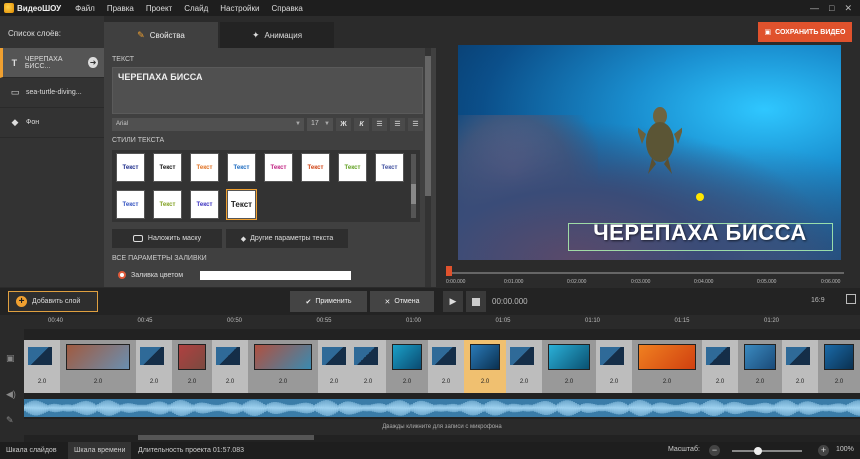  I want to click on fill-color-radio: Заливка цветом, so click(150, 275).